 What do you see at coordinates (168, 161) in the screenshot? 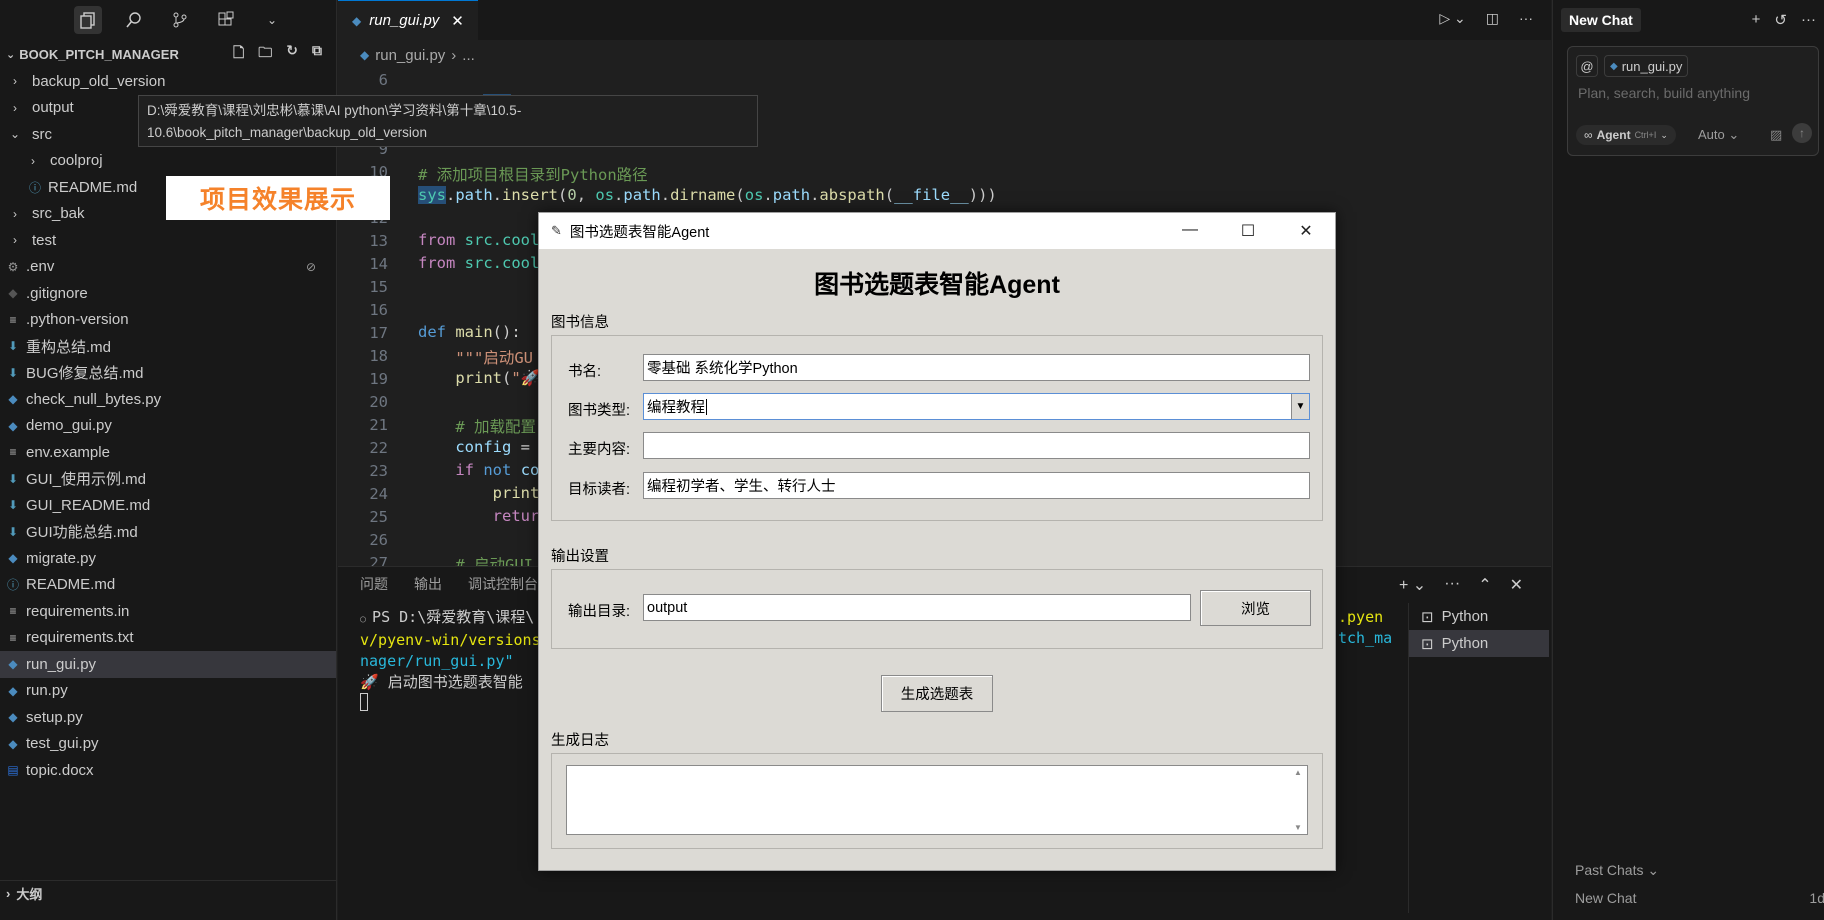
I see `tree-folder: › coolproj` at bounding box center [168, 161].